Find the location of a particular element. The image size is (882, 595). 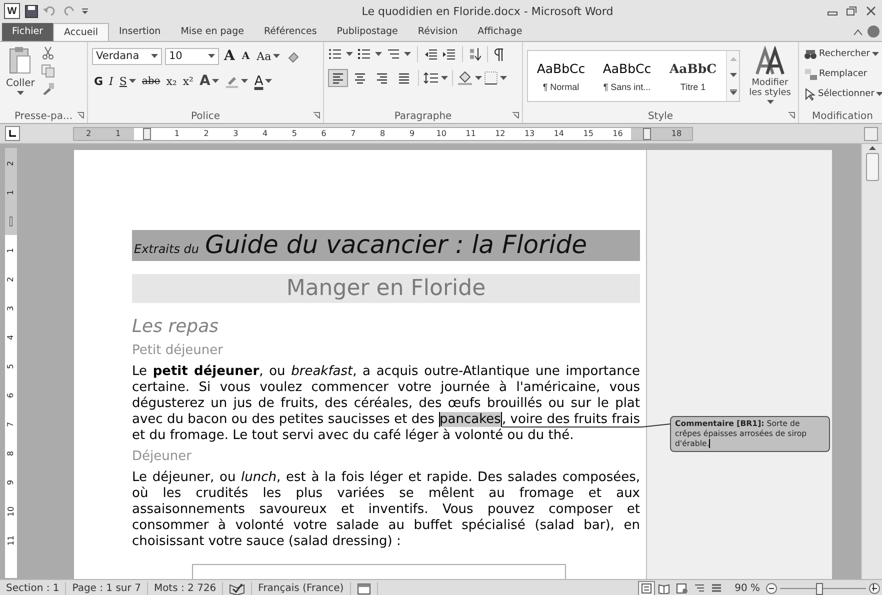

format-button: x₂ is located at coordinates (171, 81).